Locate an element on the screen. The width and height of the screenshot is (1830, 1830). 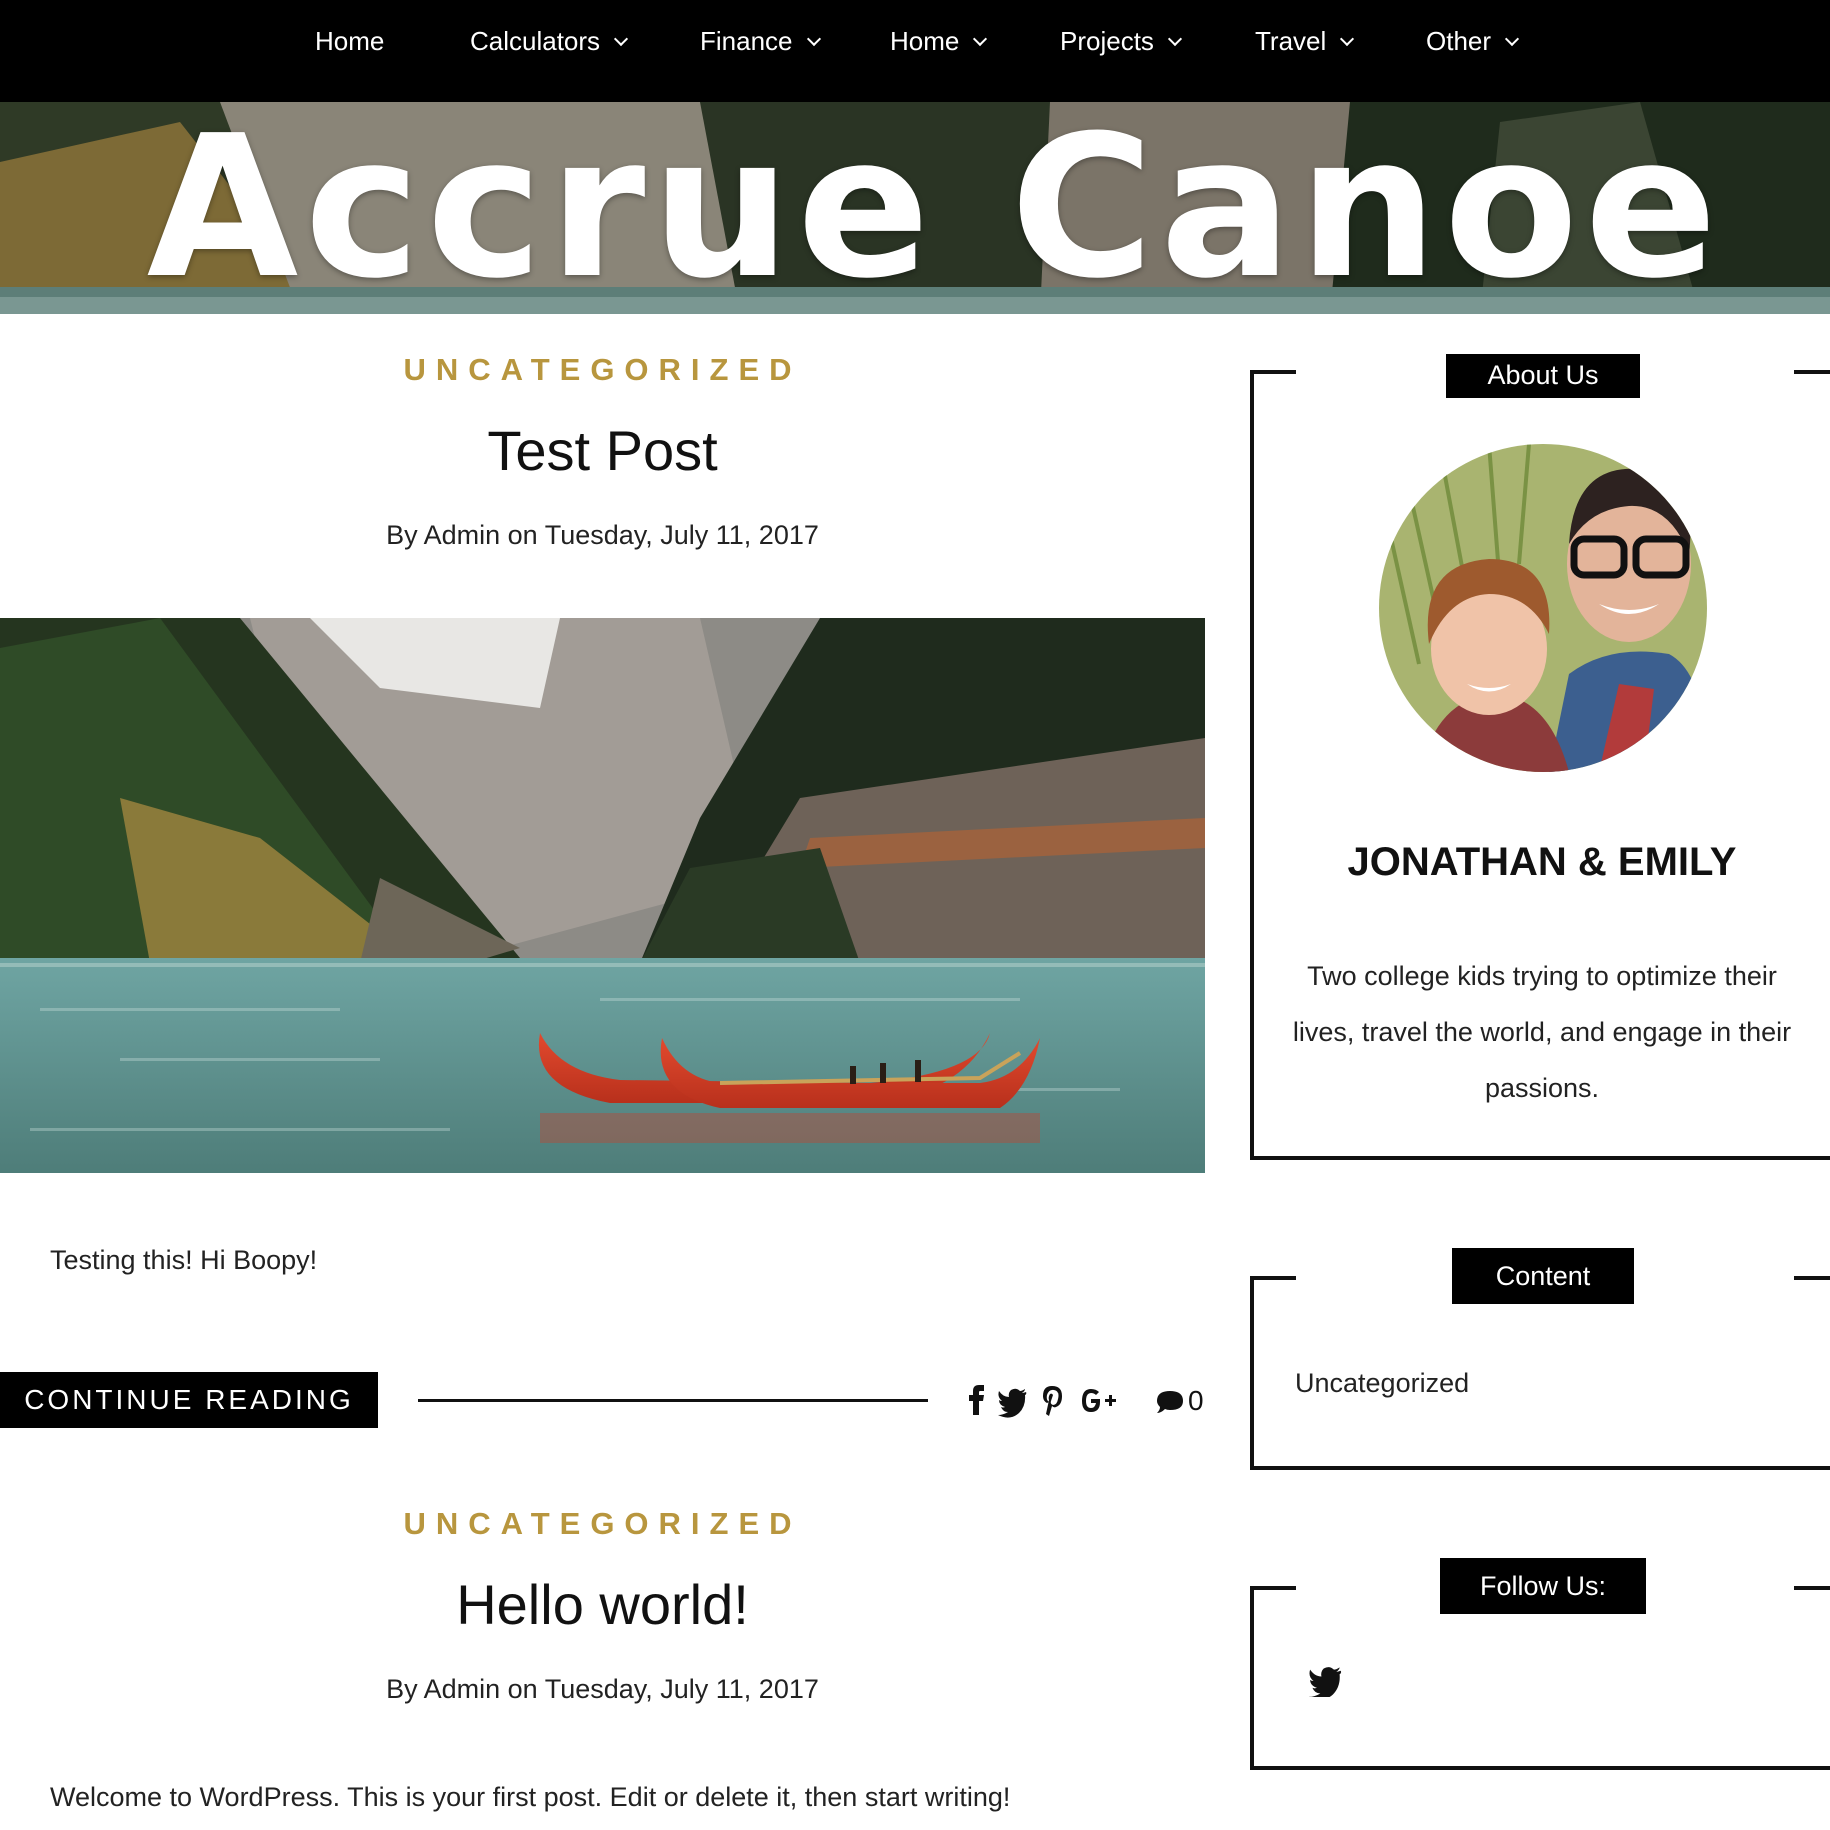
comment-icon is located at coordinates (1170, 1401).